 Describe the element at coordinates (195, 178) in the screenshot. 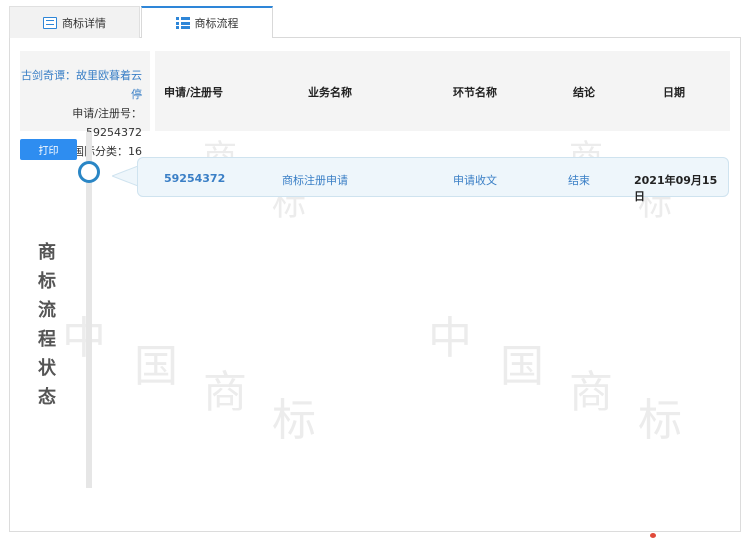

I see `row-reg-no: 59254372` at that location.